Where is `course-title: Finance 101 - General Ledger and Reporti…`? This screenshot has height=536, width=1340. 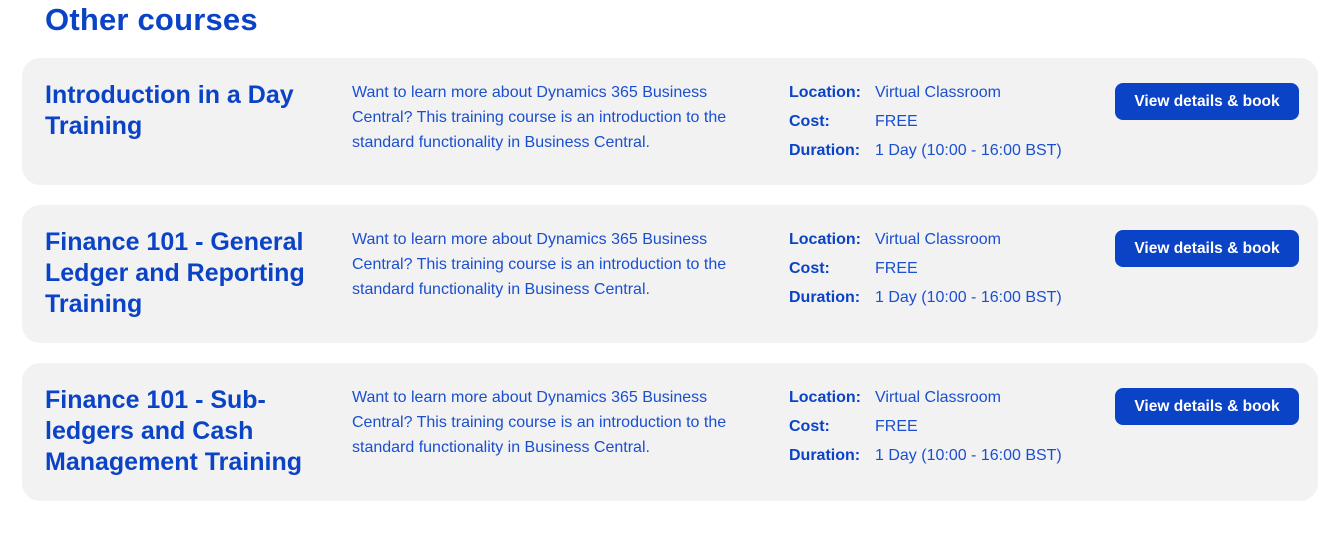 course-title: Finance 101 - General Ledger and Reporti… is located at coordinates (192, 273).